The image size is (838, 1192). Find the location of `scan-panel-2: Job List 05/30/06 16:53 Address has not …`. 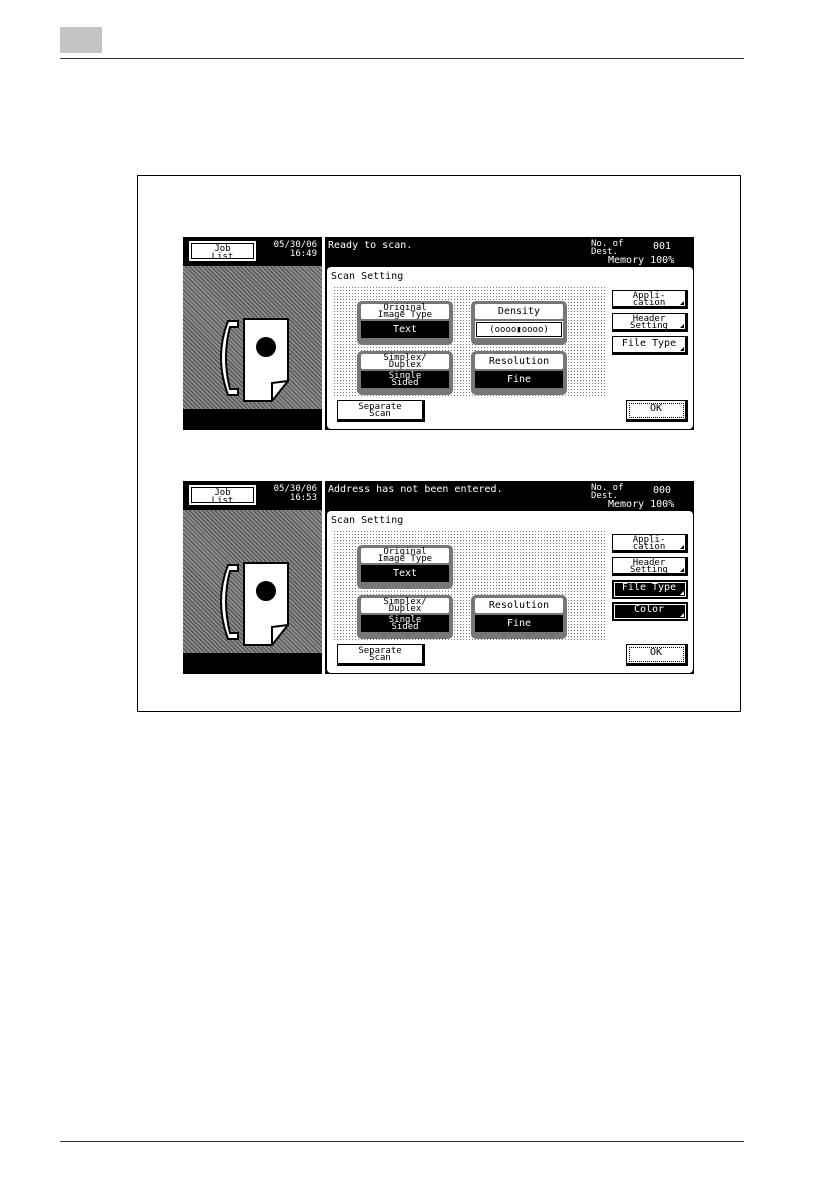

scan-panel-2: Job List 05/30/06 16:53 Address has not … is located at coordinates (438, 577).